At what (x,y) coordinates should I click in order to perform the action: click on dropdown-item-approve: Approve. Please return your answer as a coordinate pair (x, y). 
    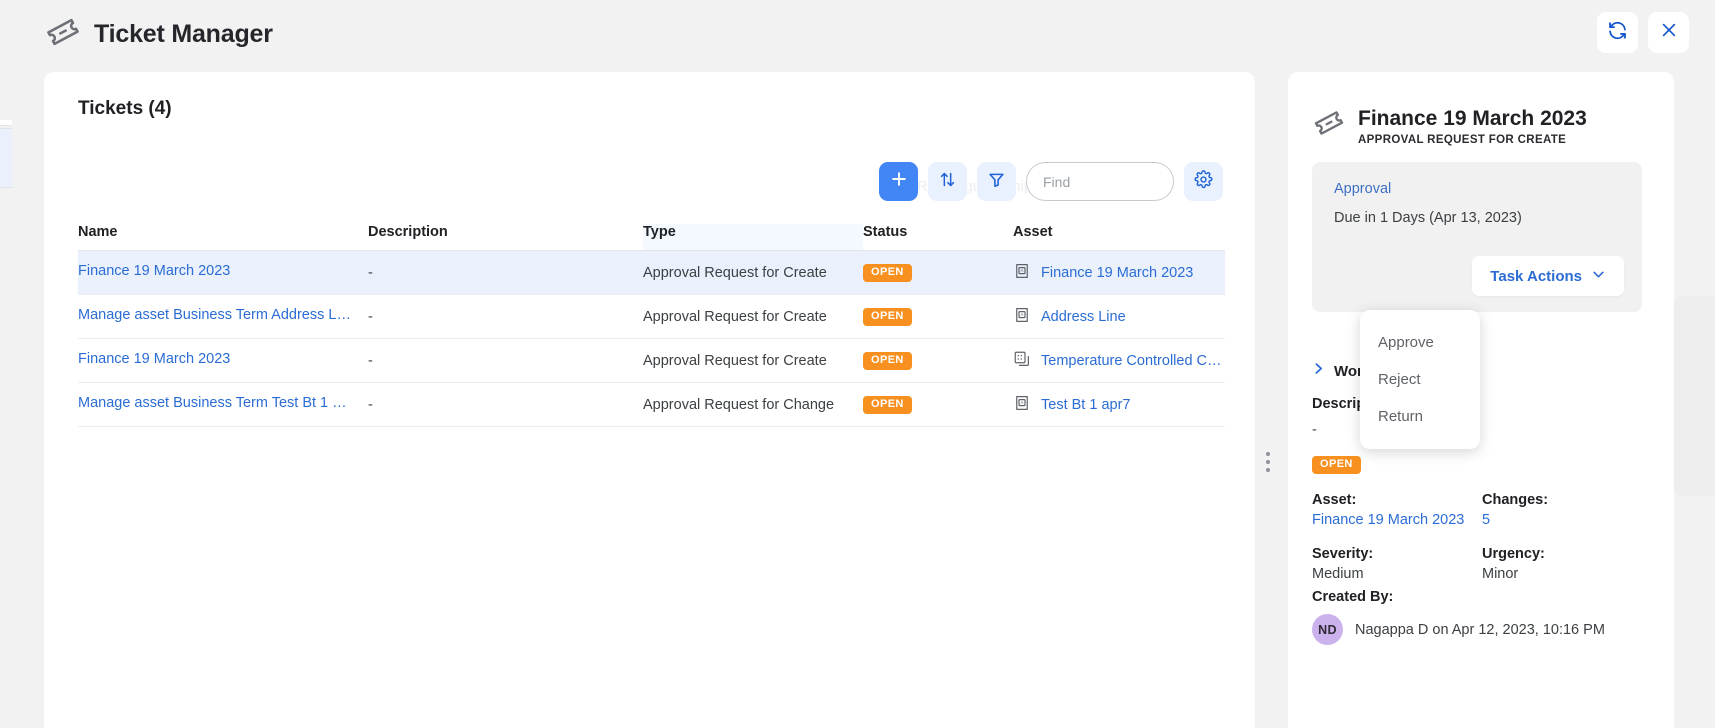
    Looking at the image, I should click on (1420, 342).